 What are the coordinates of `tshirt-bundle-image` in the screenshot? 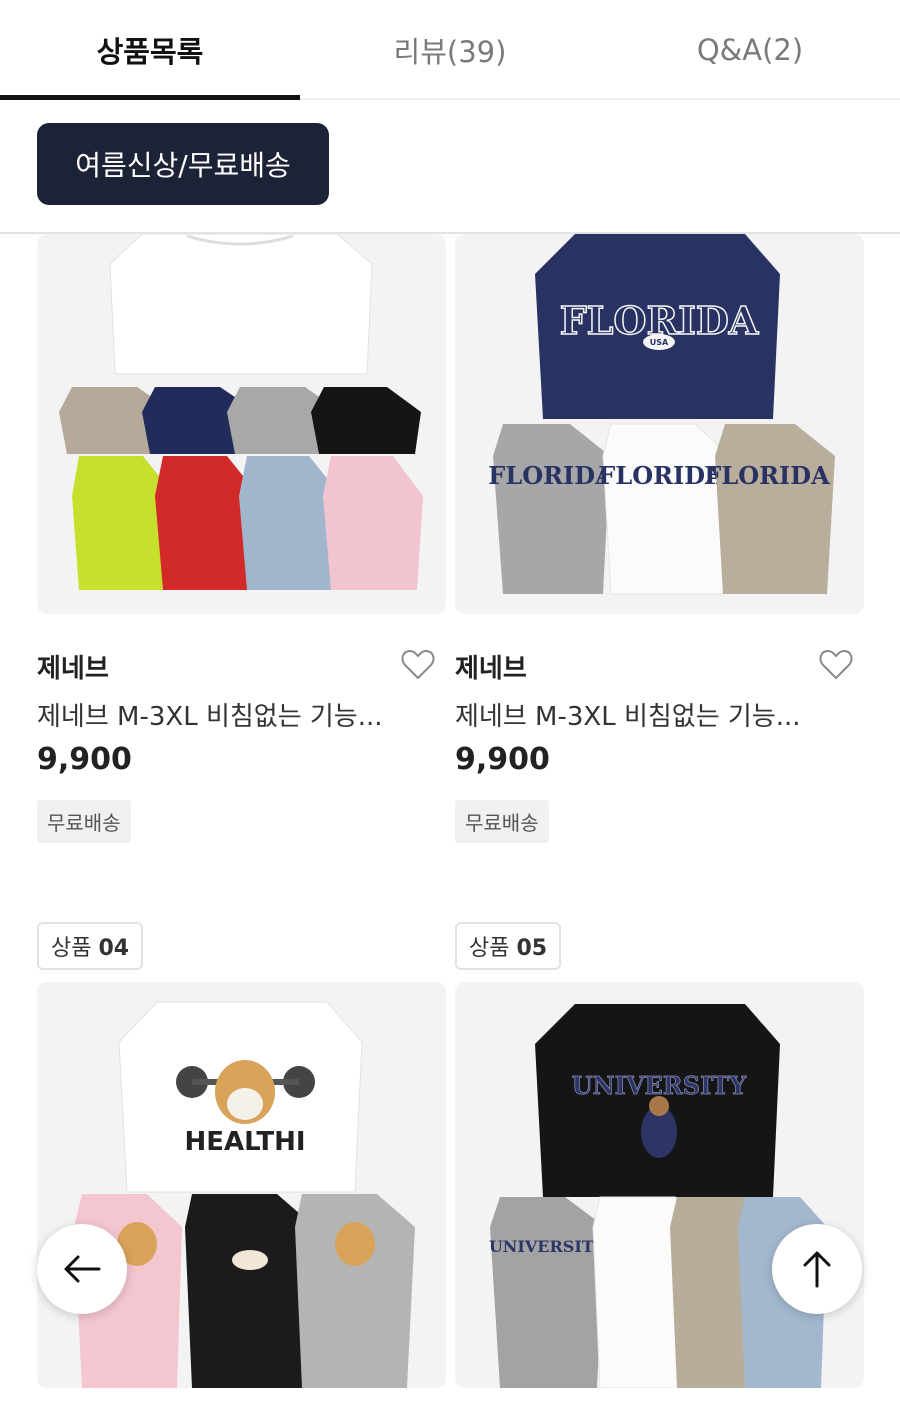 It's located at (241, 412).